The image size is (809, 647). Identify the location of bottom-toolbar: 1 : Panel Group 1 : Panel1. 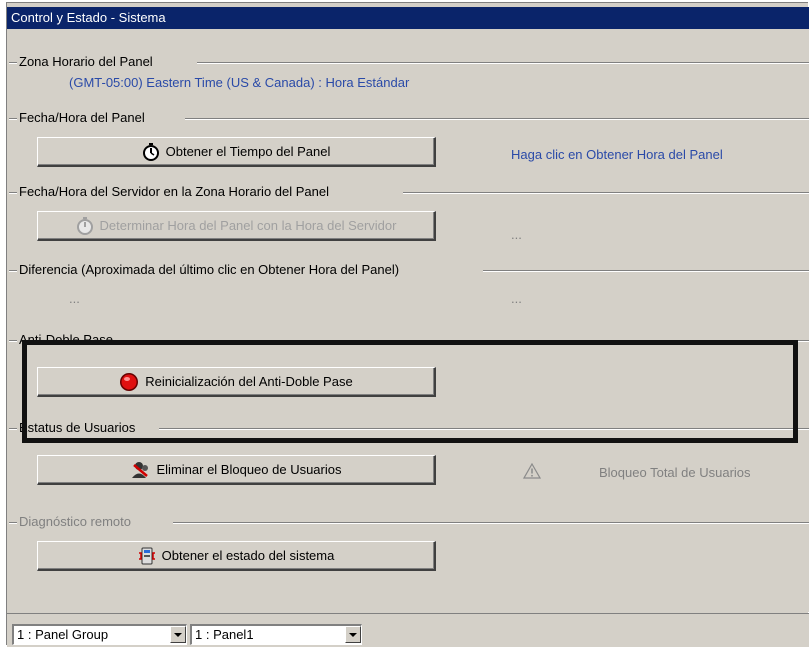
(408, 630).